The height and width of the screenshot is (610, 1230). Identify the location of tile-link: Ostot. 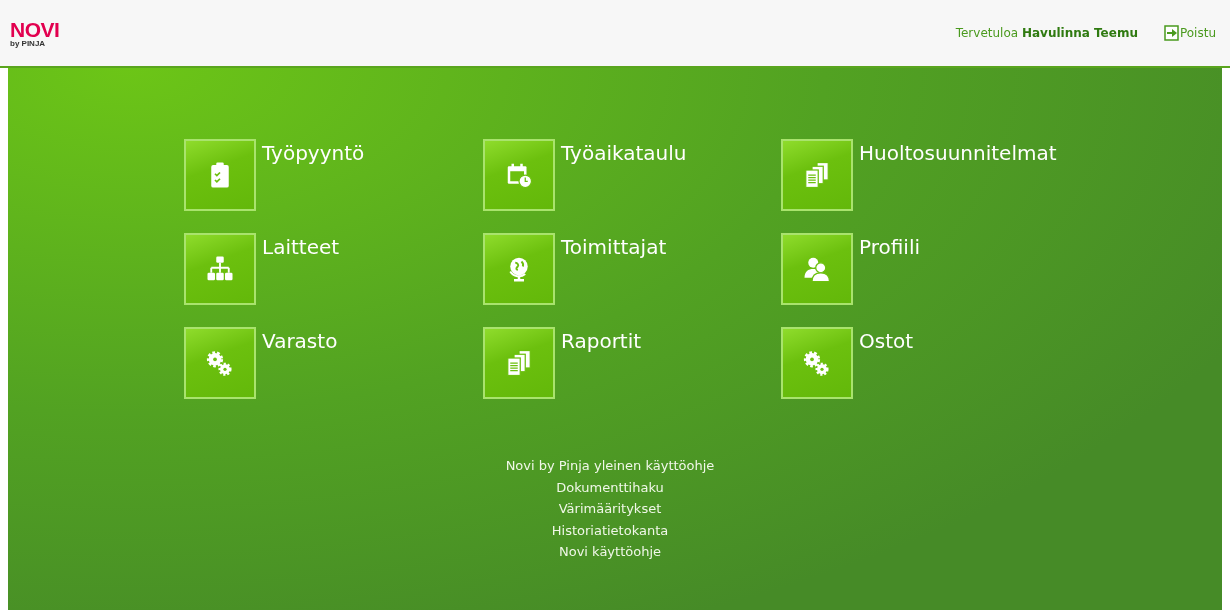
(886, 341).